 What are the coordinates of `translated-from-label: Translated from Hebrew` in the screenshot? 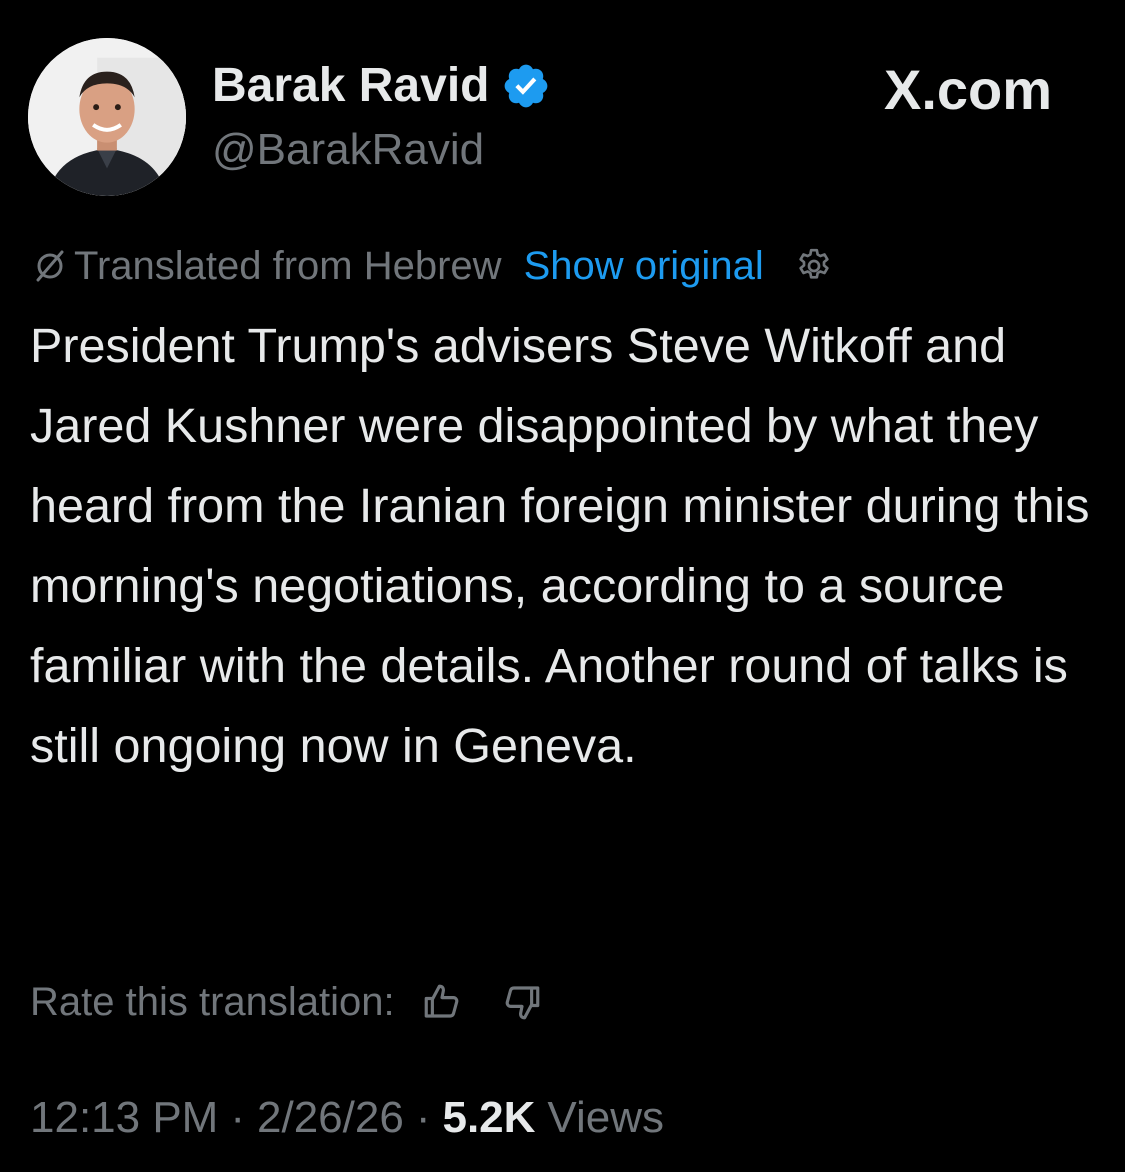 It's located at (288, 265).